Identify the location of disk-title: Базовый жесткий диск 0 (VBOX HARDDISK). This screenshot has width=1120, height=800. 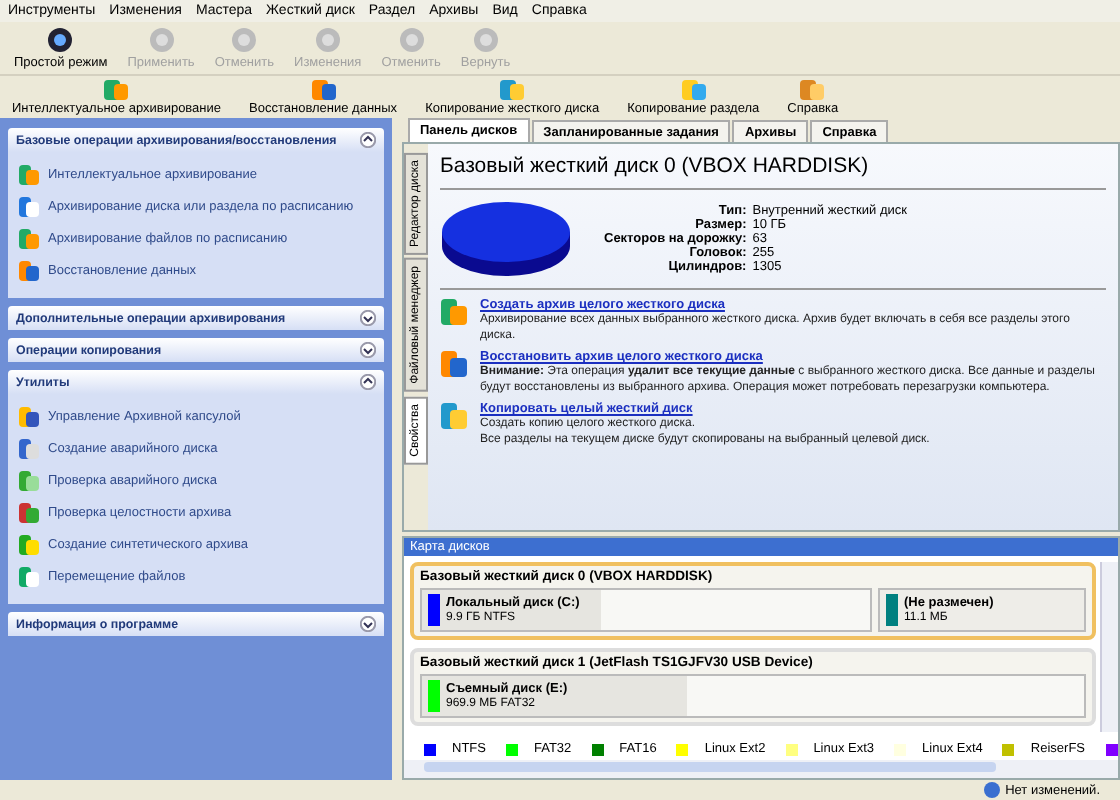
(773, 170).